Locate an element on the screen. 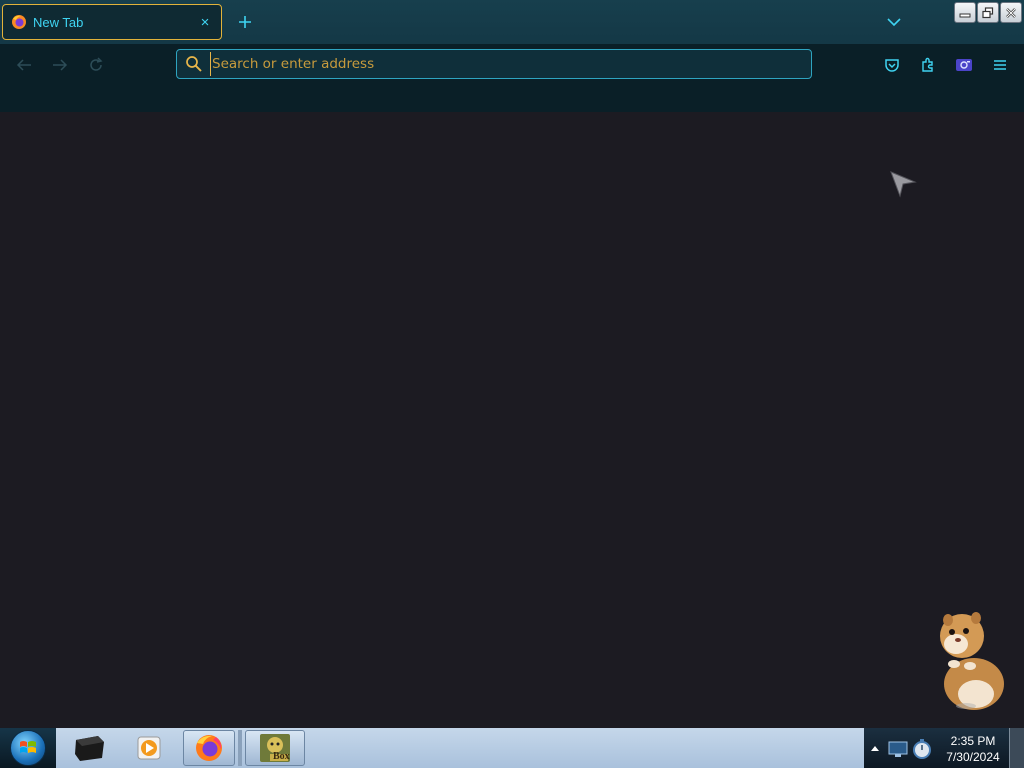 The image size is (1024, 768). start-button is located at coordinates (28, 748).